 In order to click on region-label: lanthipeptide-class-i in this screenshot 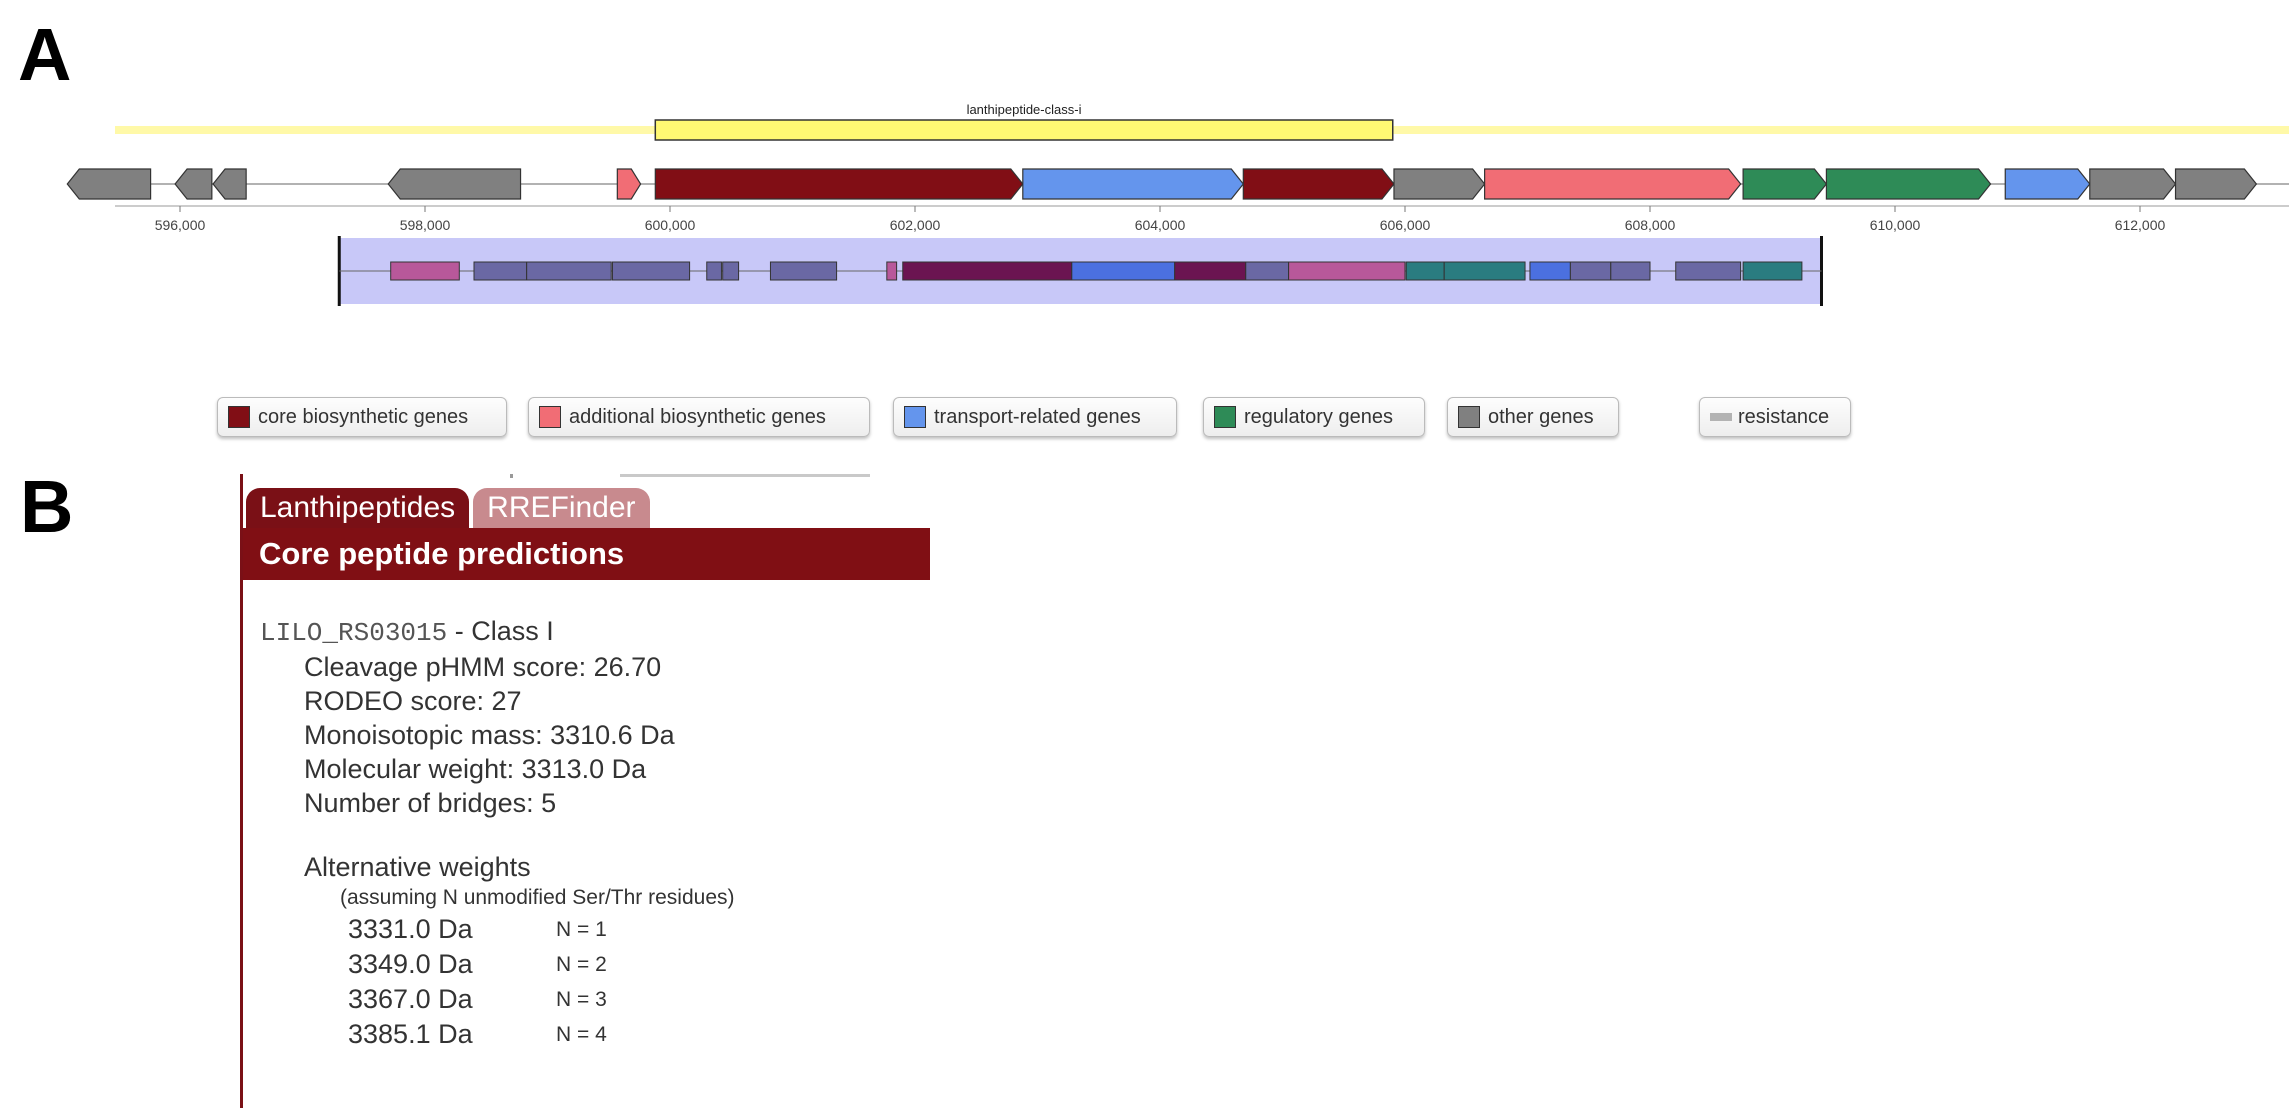, I will do `click(1024, 109)`.